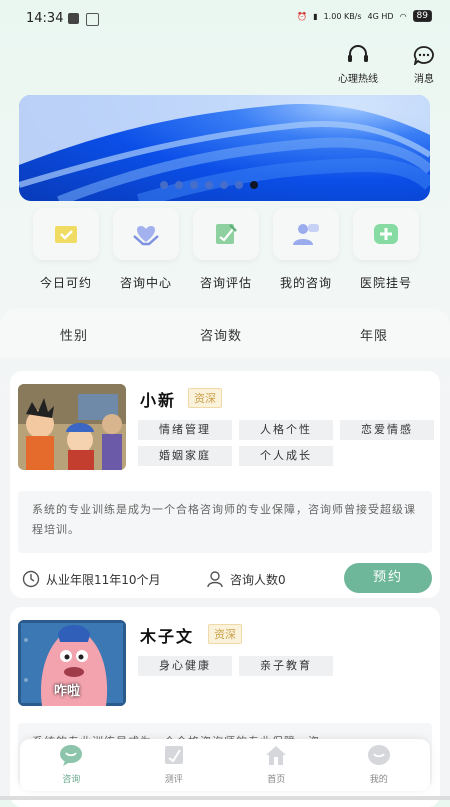 The height and width of the screenshot is (807, 450). What do you see at coordinates (254, 185) in the screenshot?
I see `carousel-dot-active` at bounding box center [254, 185].